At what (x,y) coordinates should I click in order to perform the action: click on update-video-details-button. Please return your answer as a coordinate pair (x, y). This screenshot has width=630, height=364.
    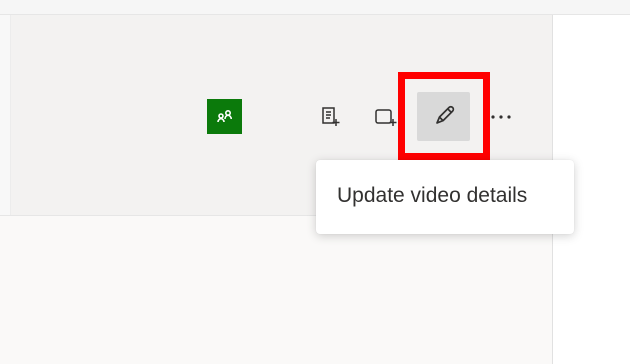
    Looking at the image, I should click on (443, 116).